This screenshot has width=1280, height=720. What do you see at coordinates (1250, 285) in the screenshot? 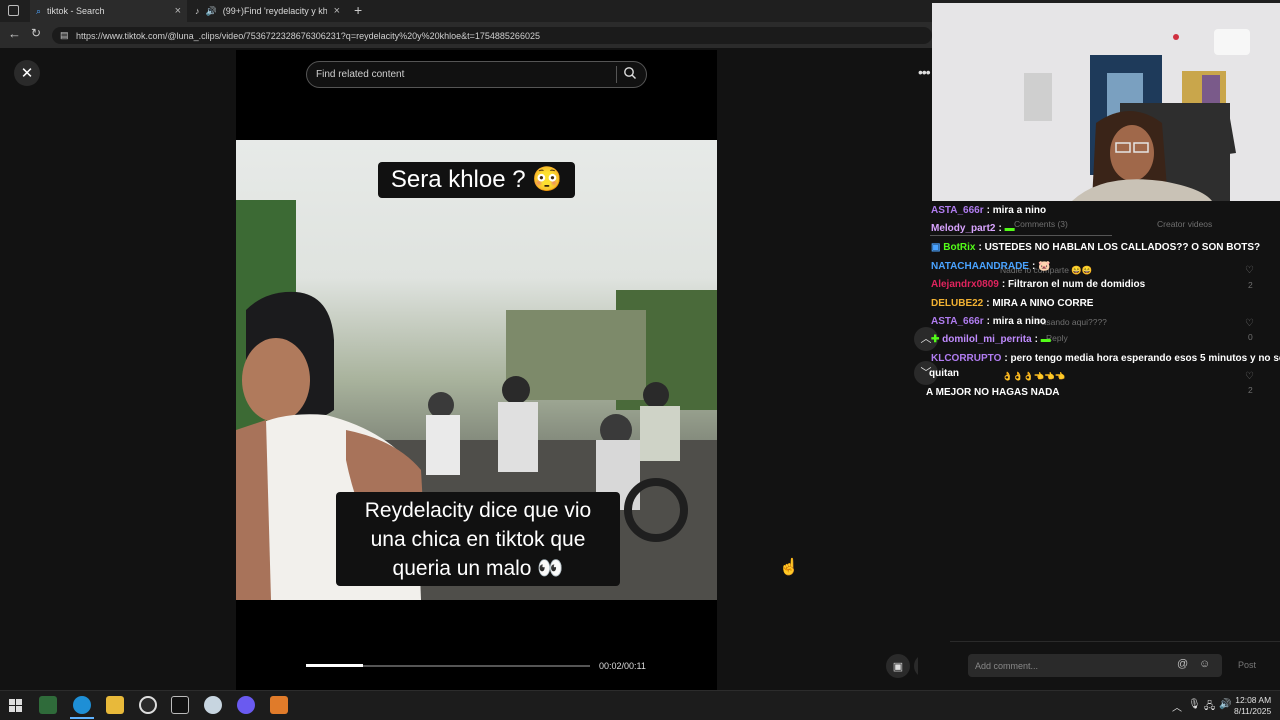
I see `comment-1-likes: 2` at bounding box center [1250, 285].